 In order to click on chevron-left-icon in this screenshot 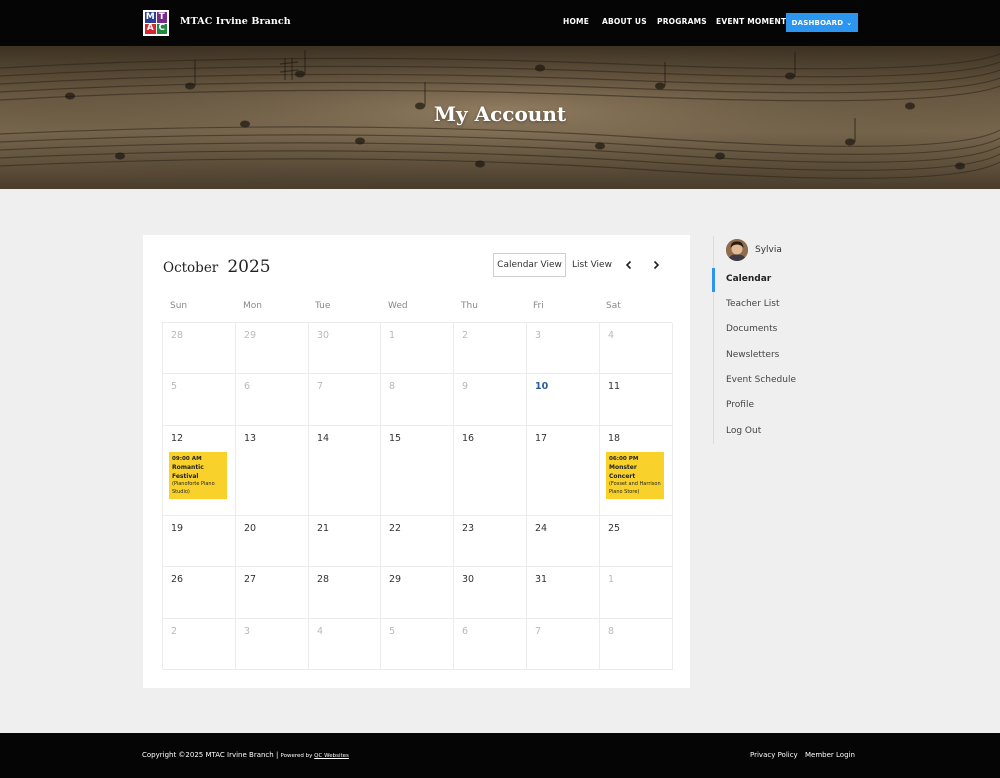, I will do `click(628, 265)`.